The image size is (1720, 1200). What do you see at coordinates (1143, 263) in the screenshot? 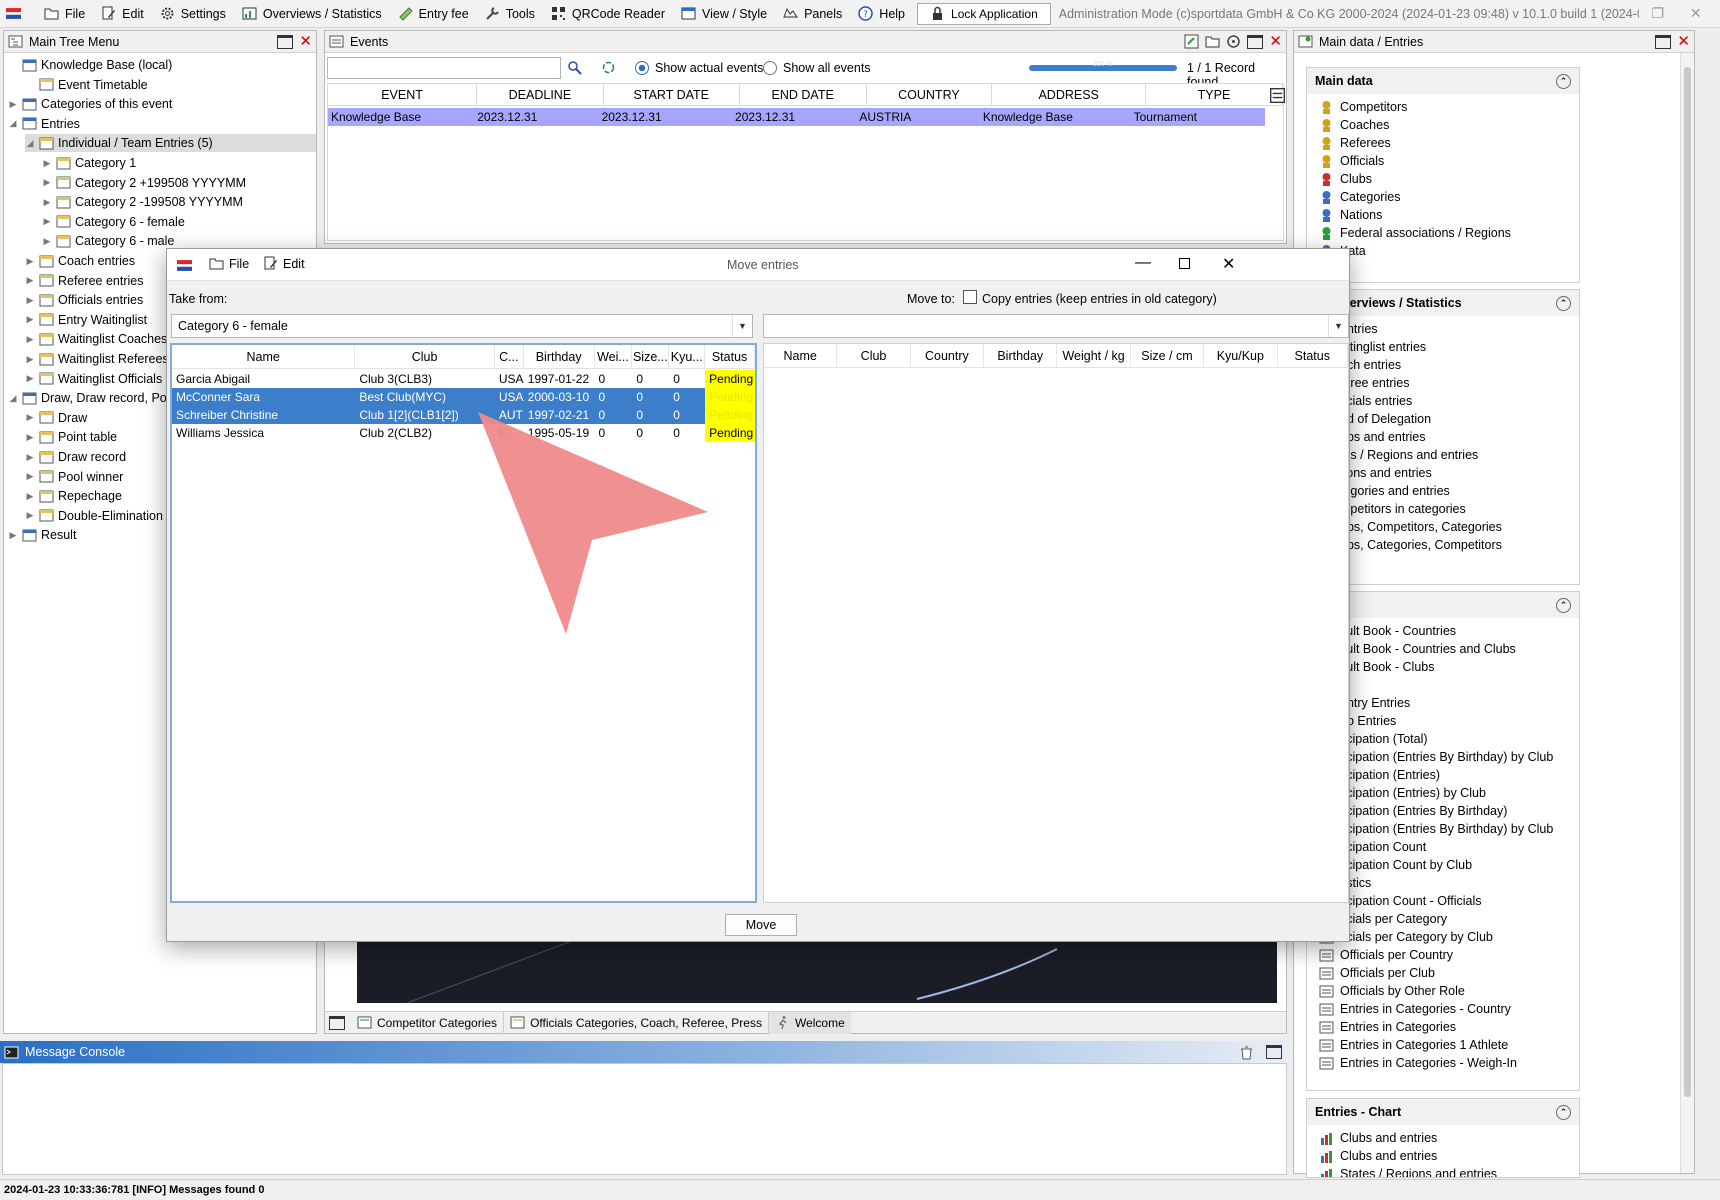
I see `dialog-minimize-icon: —` at bounding box center [1143, 263].